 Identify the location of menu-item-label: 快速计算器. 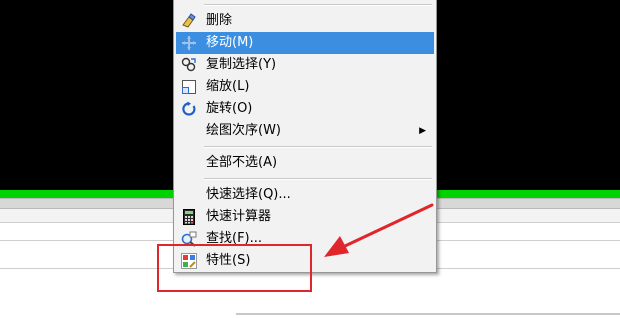
(239, 216).